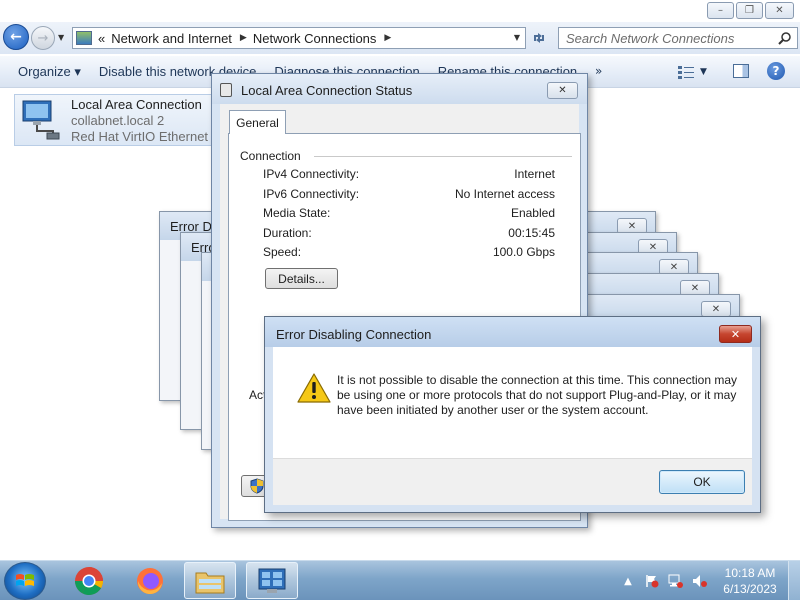 This screenshot has height=600, width=800. I want to click on recent-pages-dropdown: ▼, so click(61, 37).